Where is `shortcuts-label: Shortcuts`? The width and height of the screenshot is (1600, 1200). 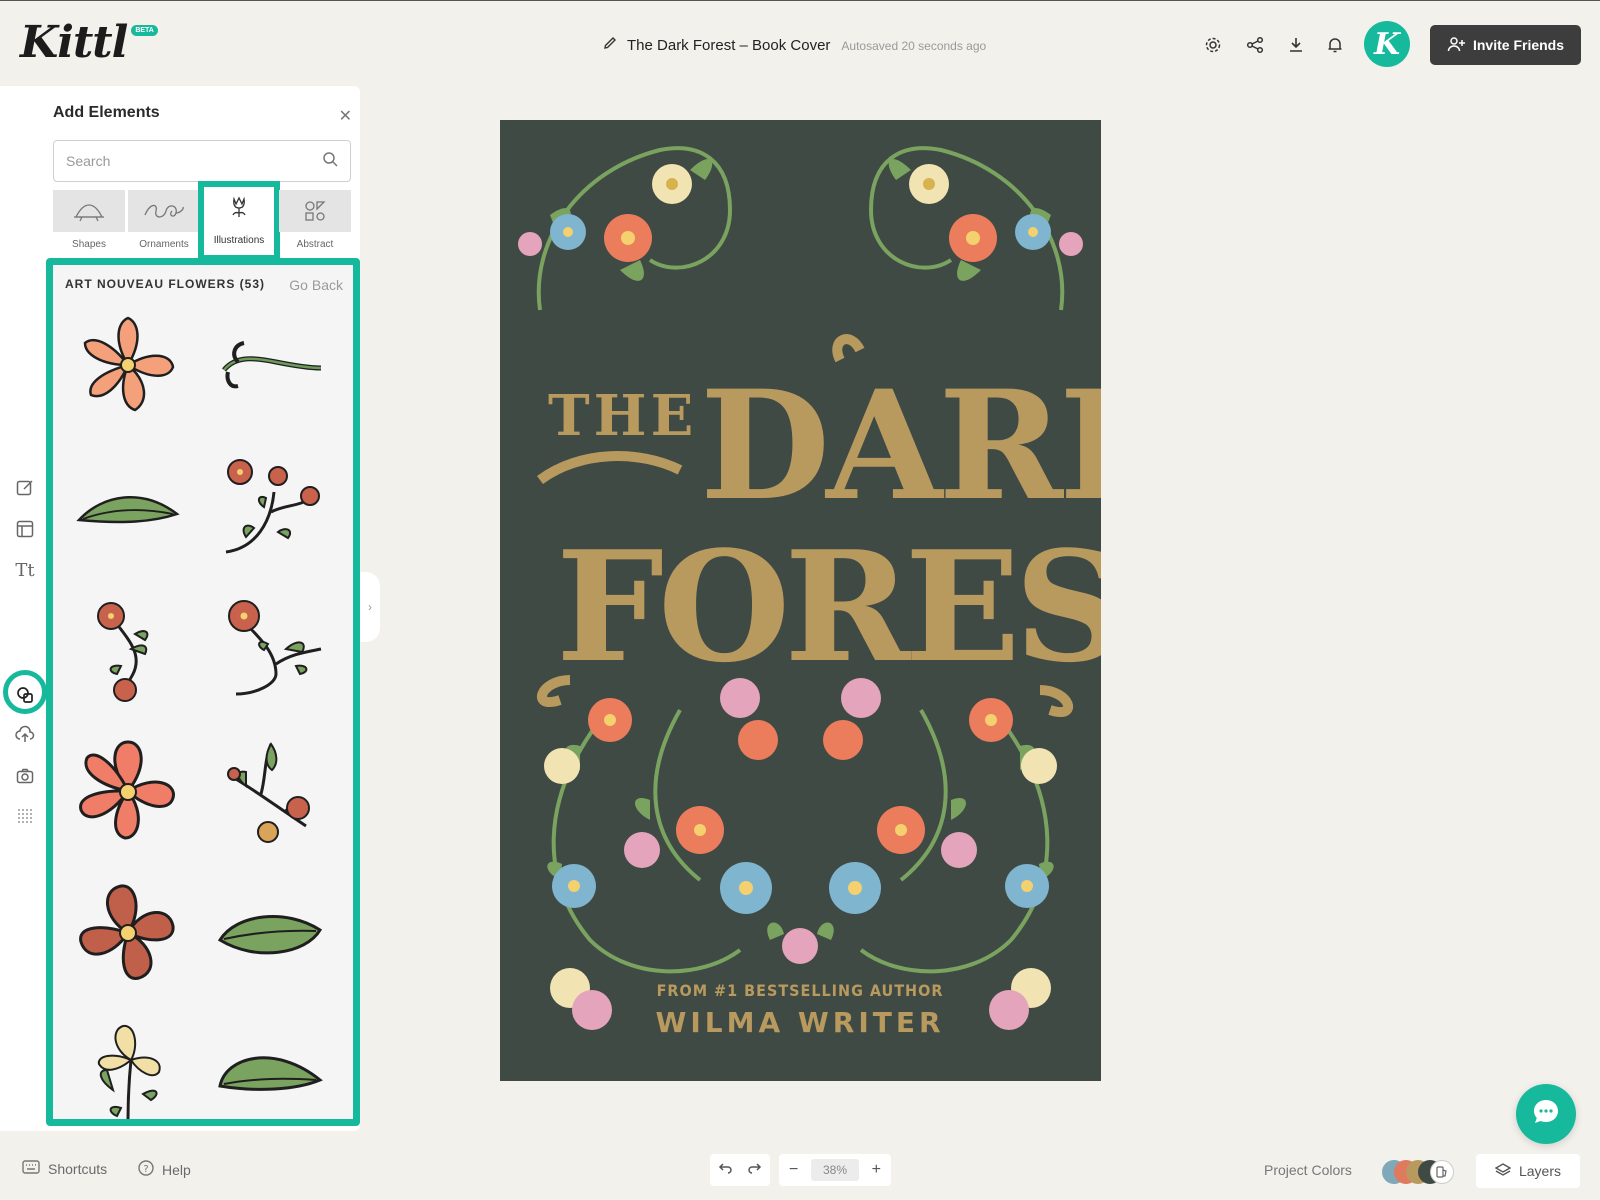 shortcuts-label: Shortcuts is located at coordinates (78, 1168).